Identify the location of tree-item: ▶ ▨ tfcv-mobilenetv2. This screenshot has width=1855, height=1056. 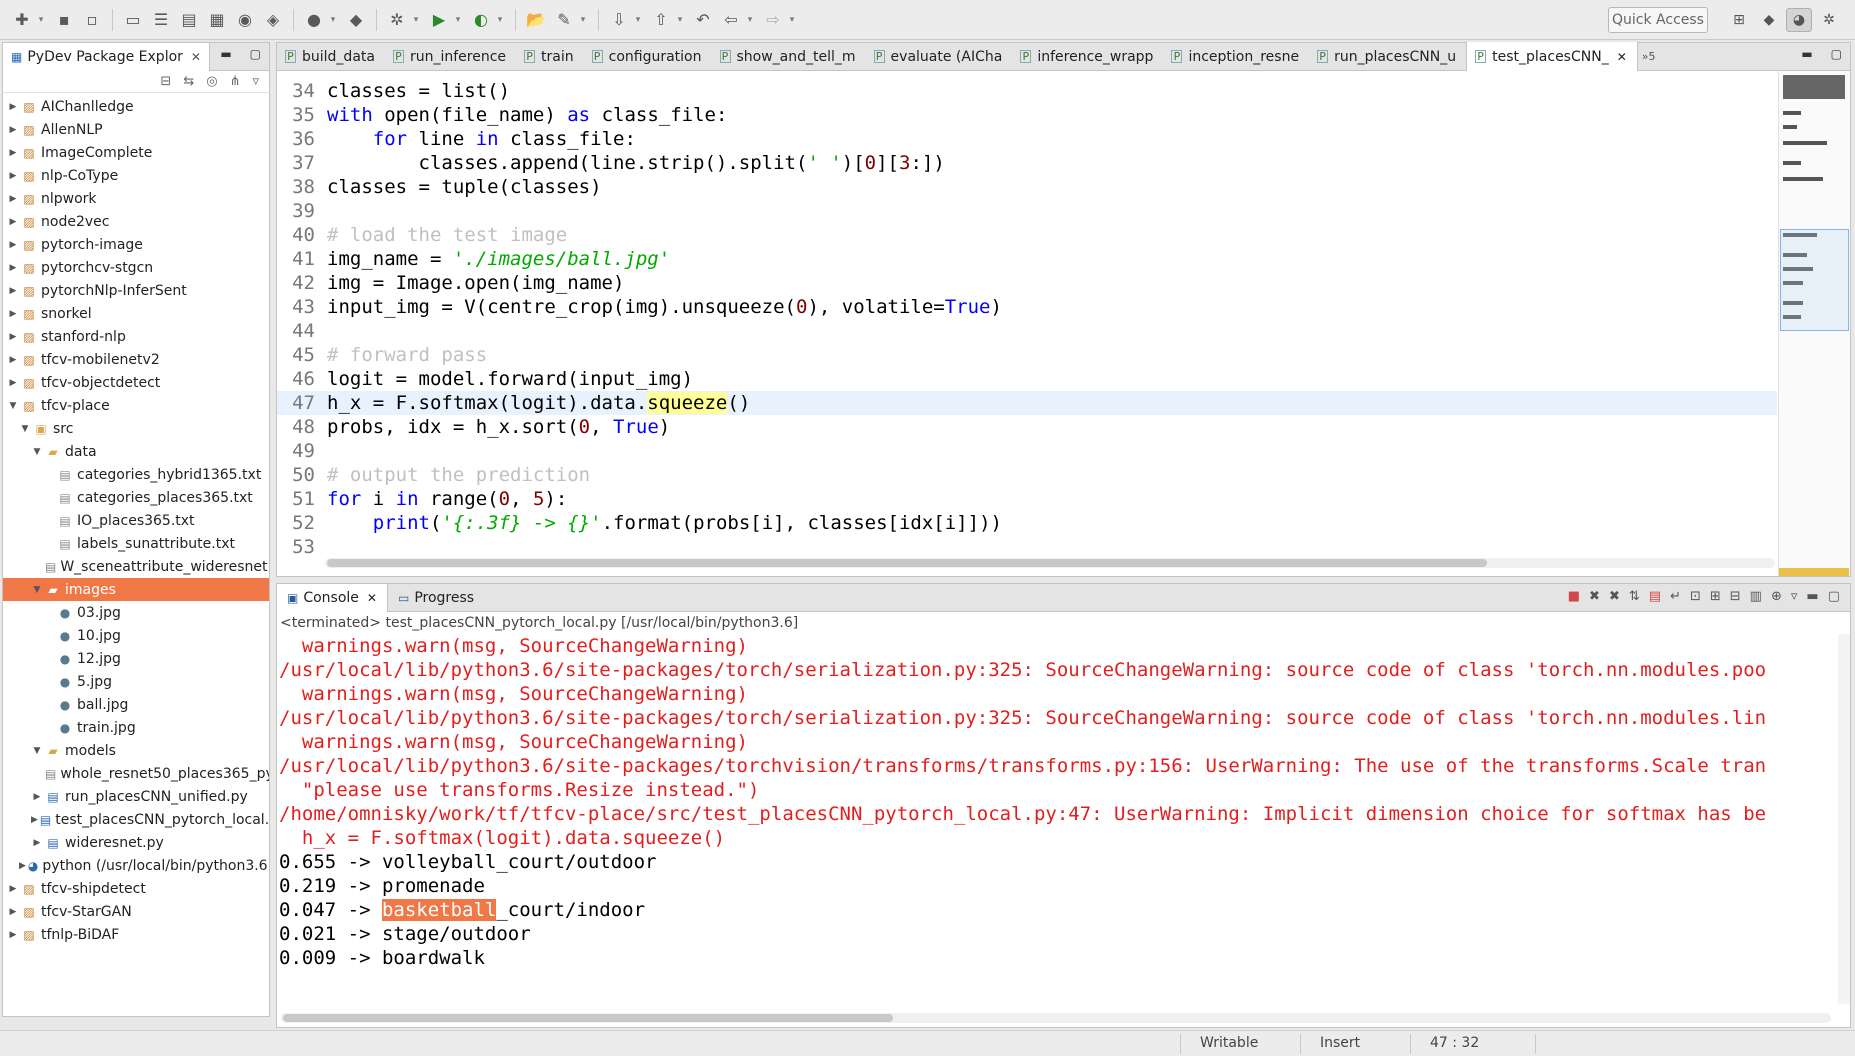
(136, 359).